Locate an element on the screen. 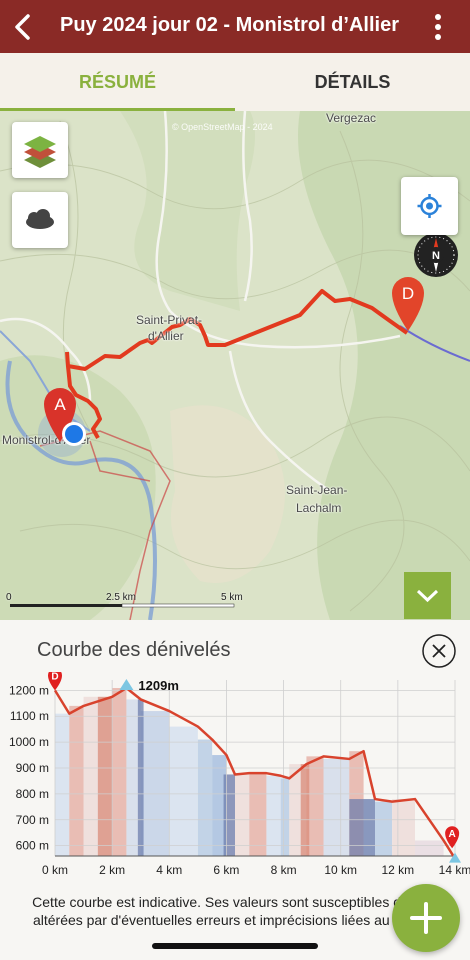 The image size is (470, 960). page-title: Puy 2024 jour 02 - Monistrol d’Allier is located at coordinates (229, 25).